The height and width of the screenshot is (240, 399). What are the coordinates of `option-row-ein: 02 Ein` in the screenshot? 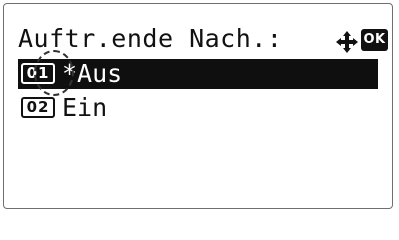 It's located at (198, 108).